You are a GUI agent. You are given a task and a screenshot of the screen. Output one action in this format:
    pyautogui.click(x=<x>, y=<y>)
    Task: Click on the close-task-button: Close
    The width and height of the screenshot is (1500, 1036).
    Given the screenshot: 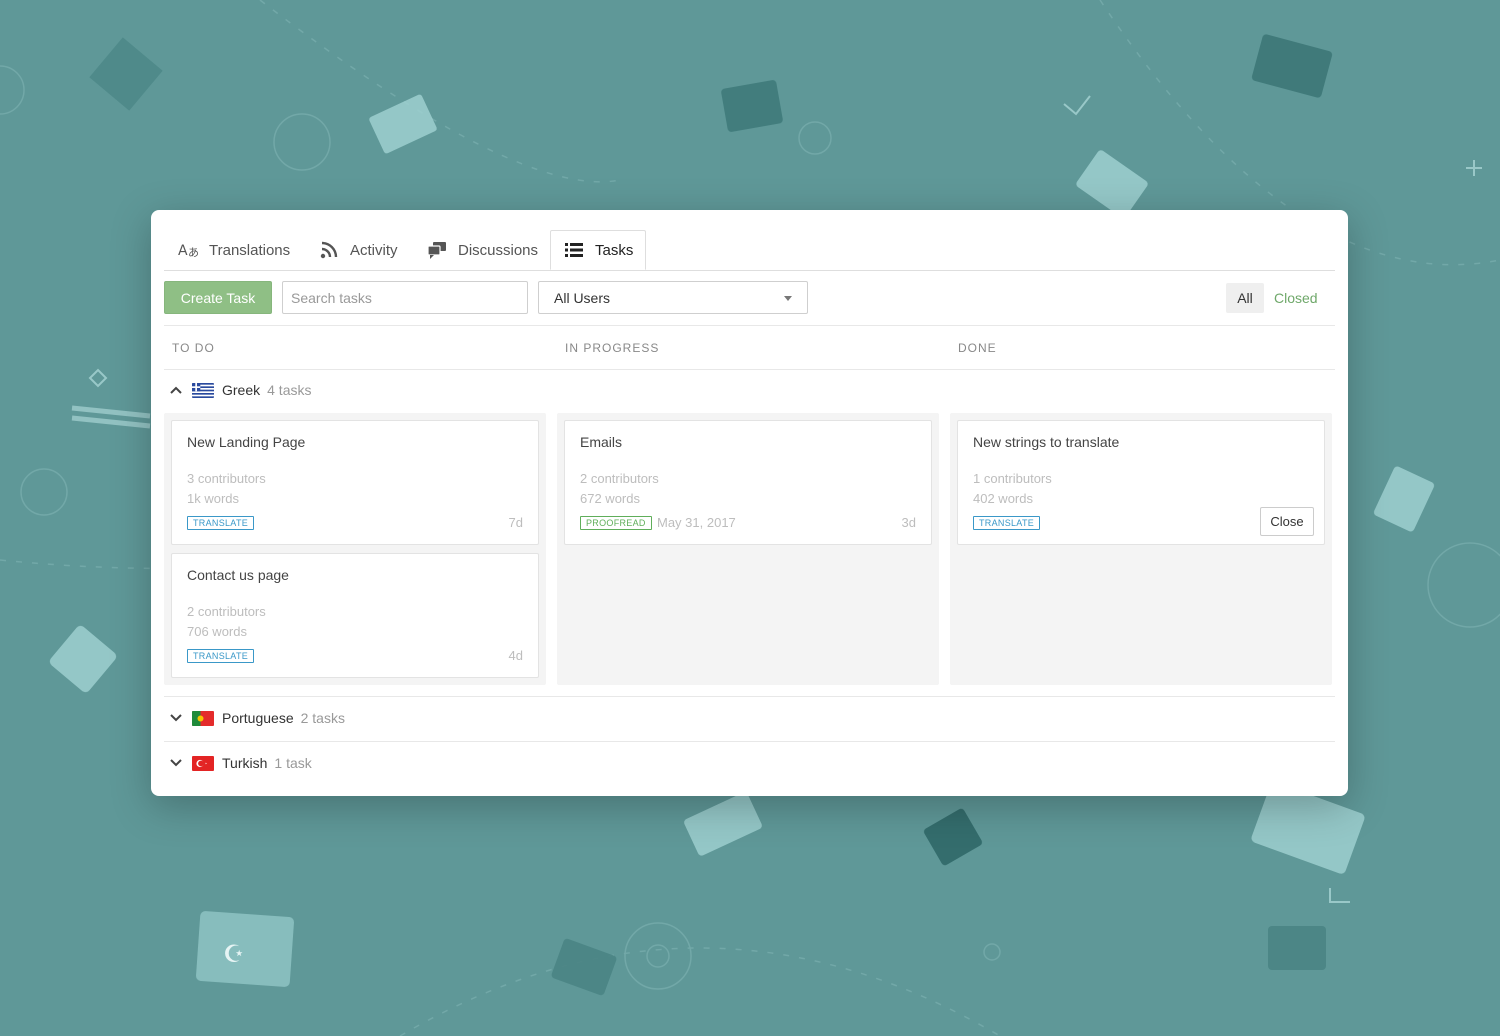 What is the action you would take?
    pyautogui.click(x=1287, y=521)
    